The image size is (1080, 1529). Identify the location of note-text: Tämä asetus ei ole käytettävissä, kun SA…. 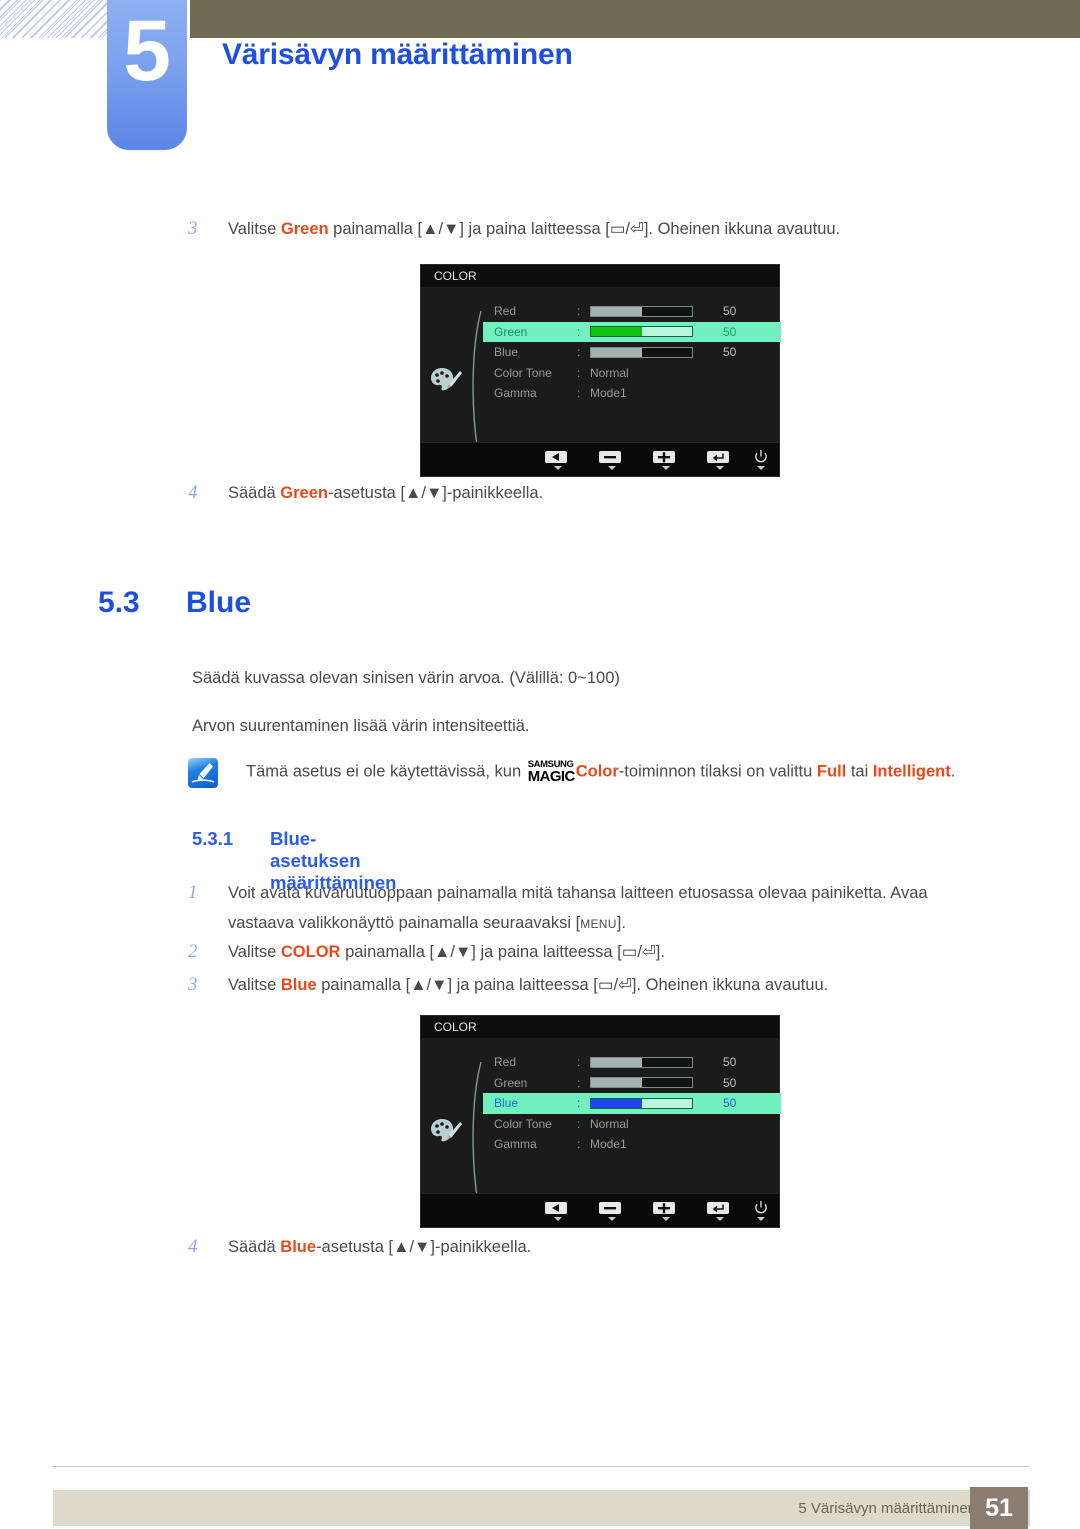
(600, 772).